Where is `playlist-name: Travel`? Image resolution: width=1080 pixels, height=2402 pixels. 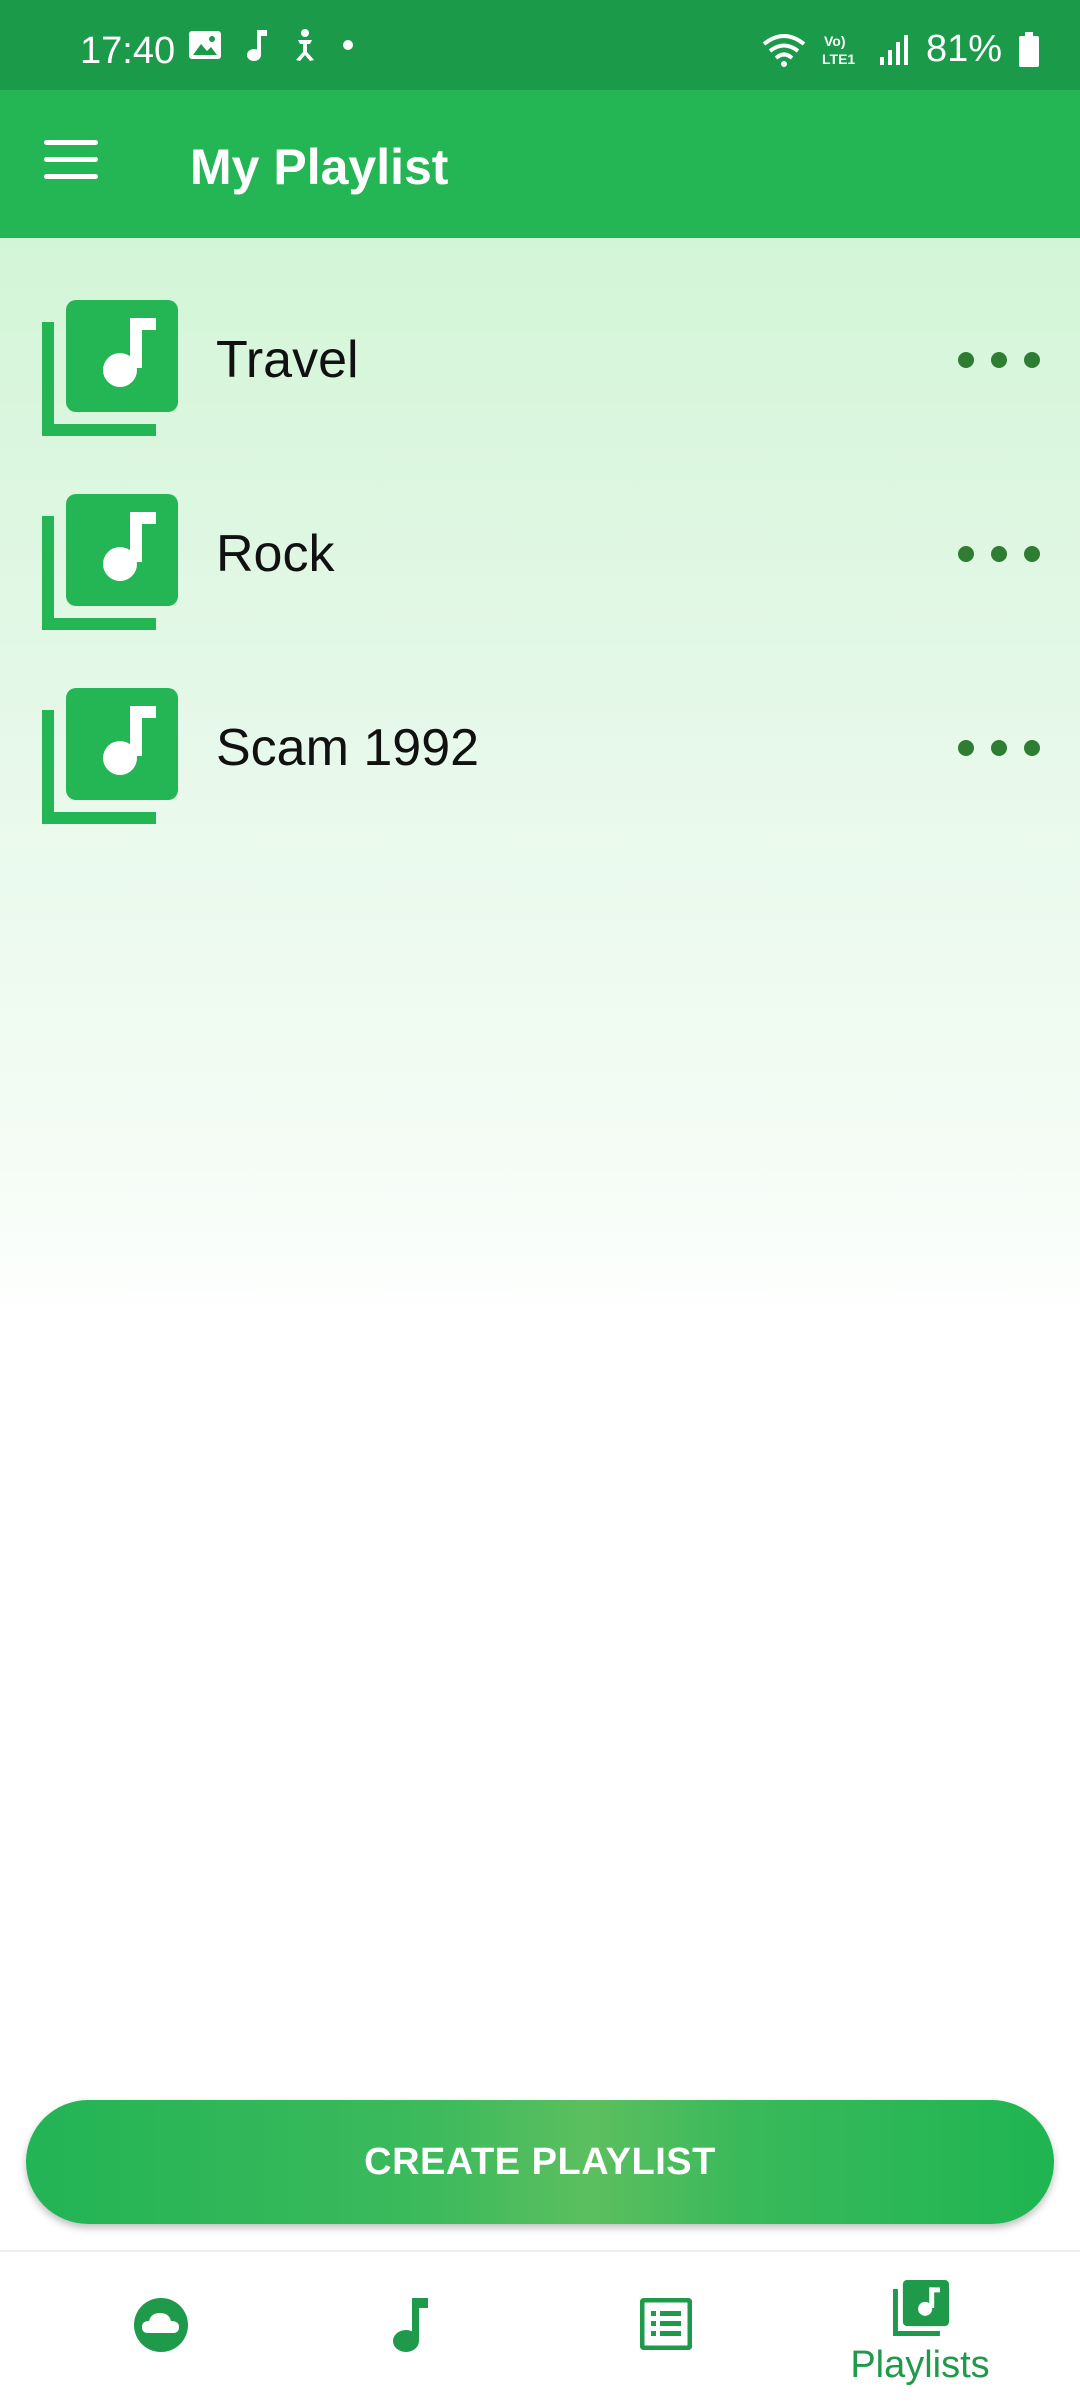
playlist-name: Travel is located at coordinates (287, 360).